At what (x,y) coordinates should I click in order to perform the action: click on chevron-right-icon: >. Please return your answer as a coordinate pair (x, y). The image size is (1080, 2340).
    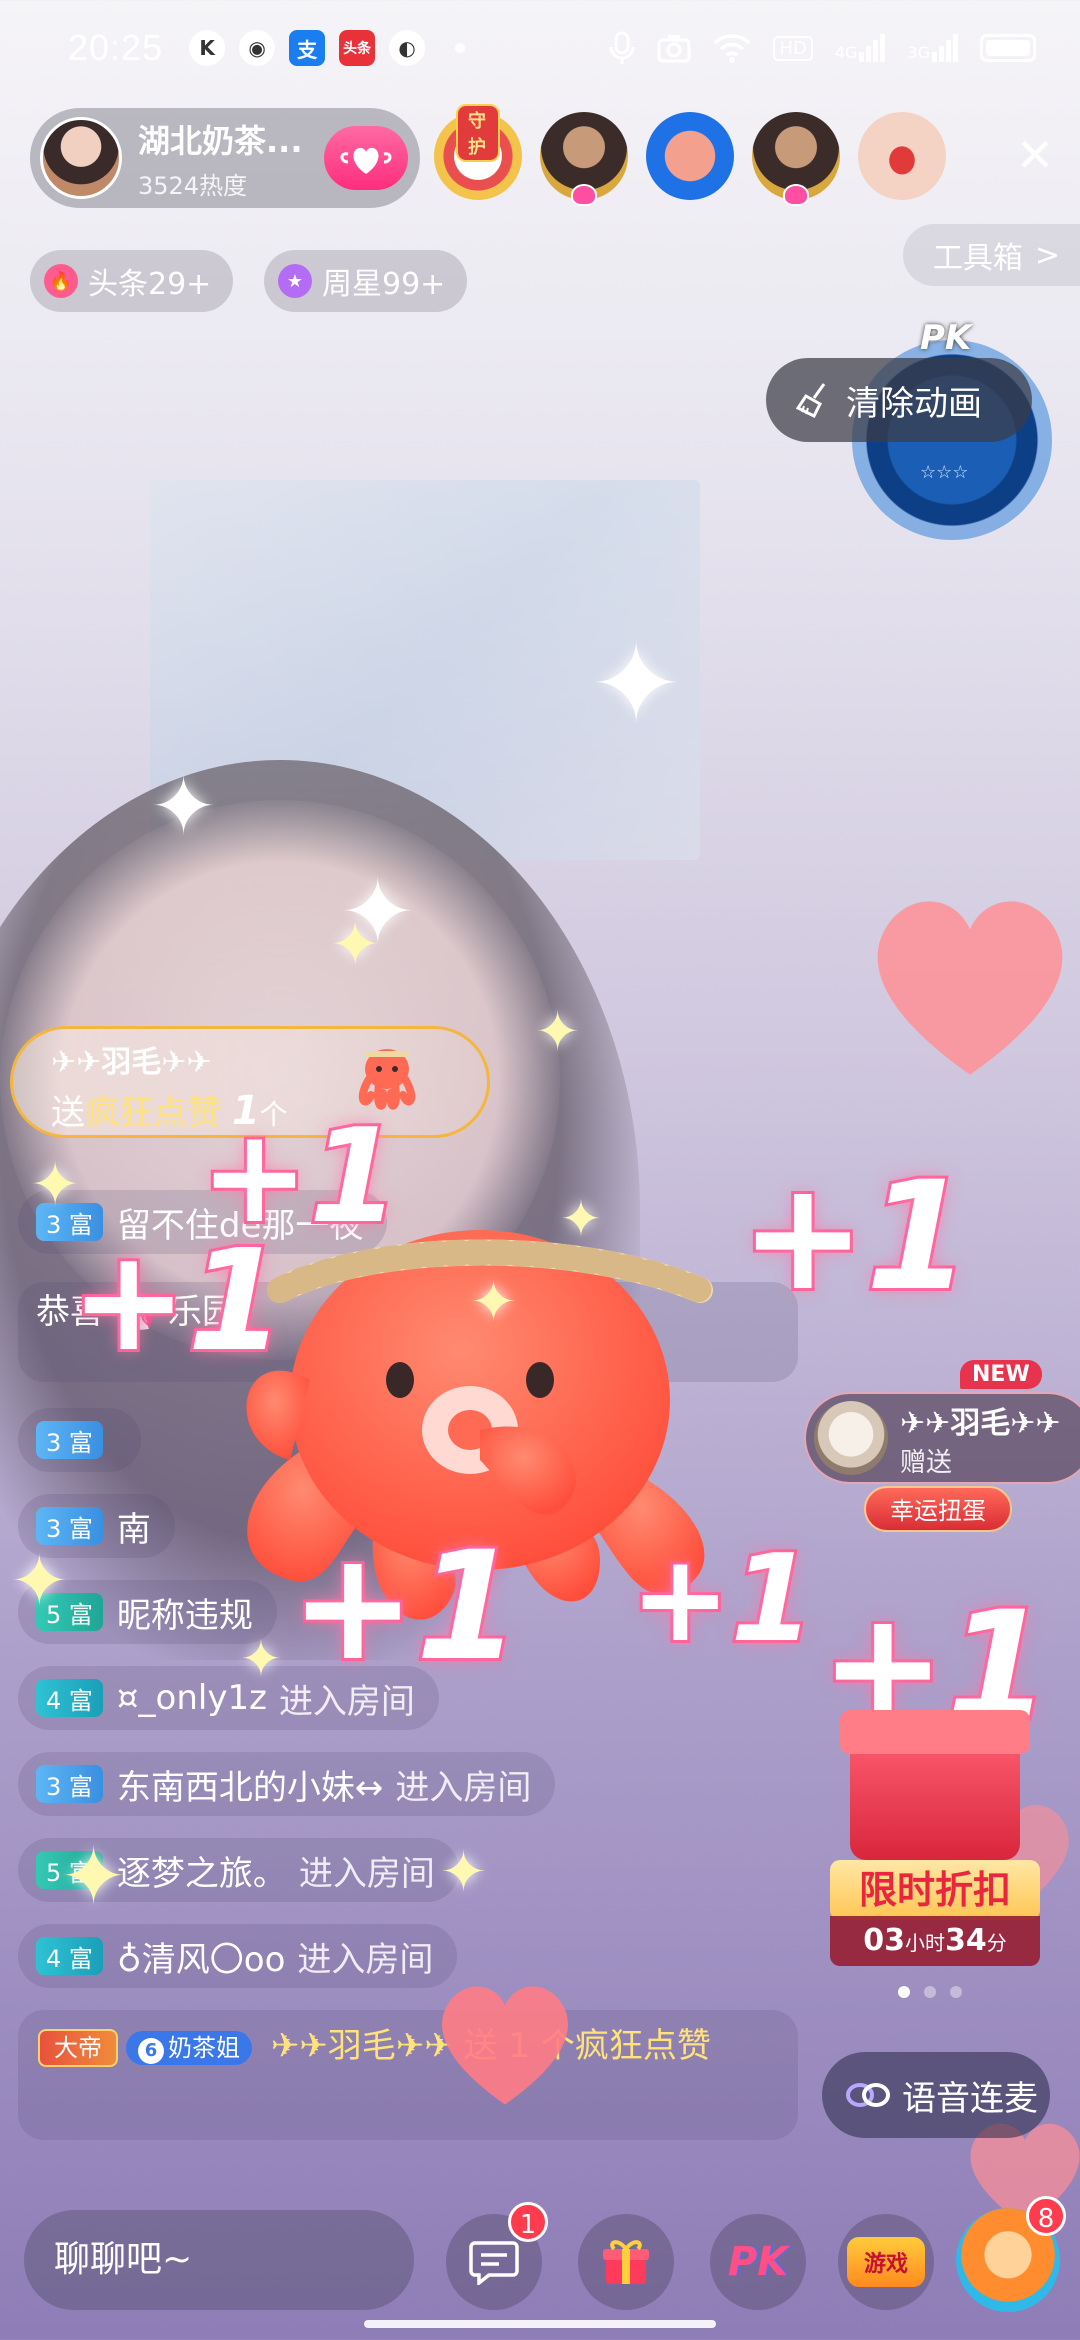
    Looking at the image, I should click on (1047, 255).